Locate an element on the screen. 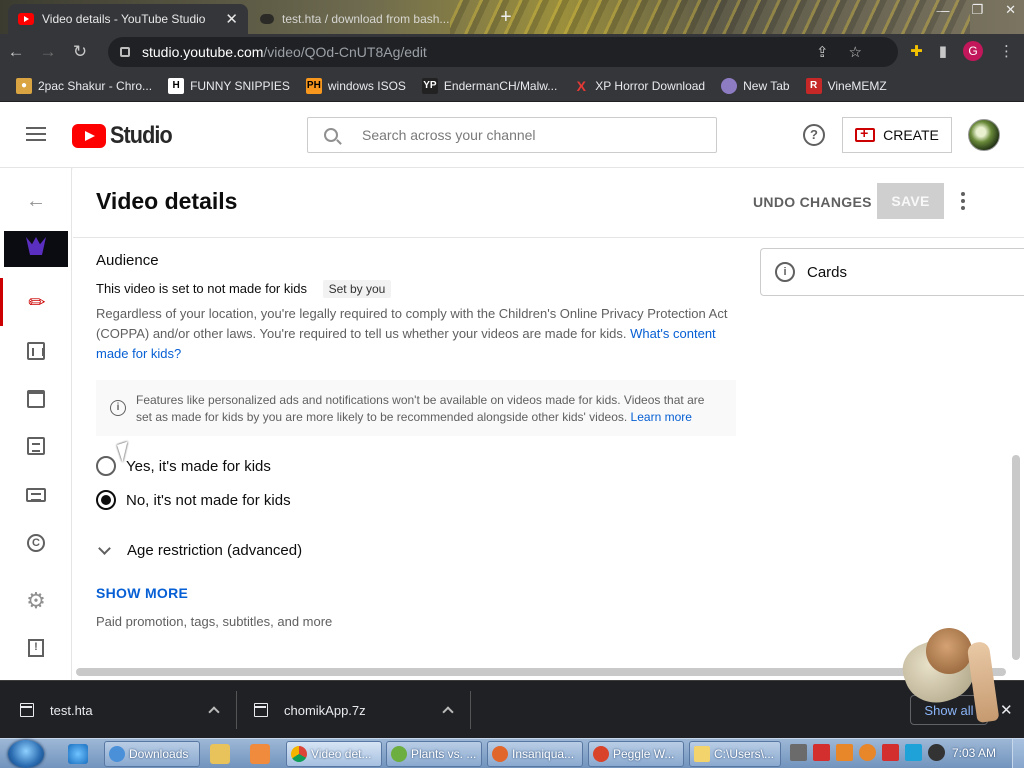 This screenshot has width=1024, height=768. nav-copyright: C is located at coordinates (36, 543).